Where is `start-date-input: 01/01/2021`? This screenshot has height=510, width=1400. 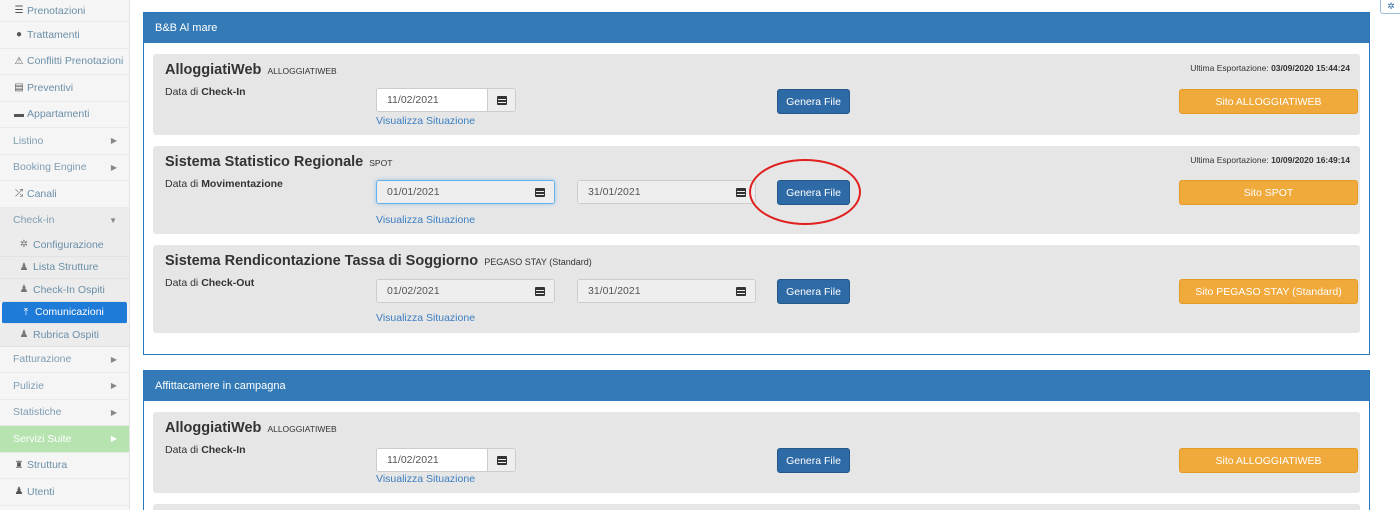 start-date-input: 01/01/2021 is located at coordinates (465, 192).